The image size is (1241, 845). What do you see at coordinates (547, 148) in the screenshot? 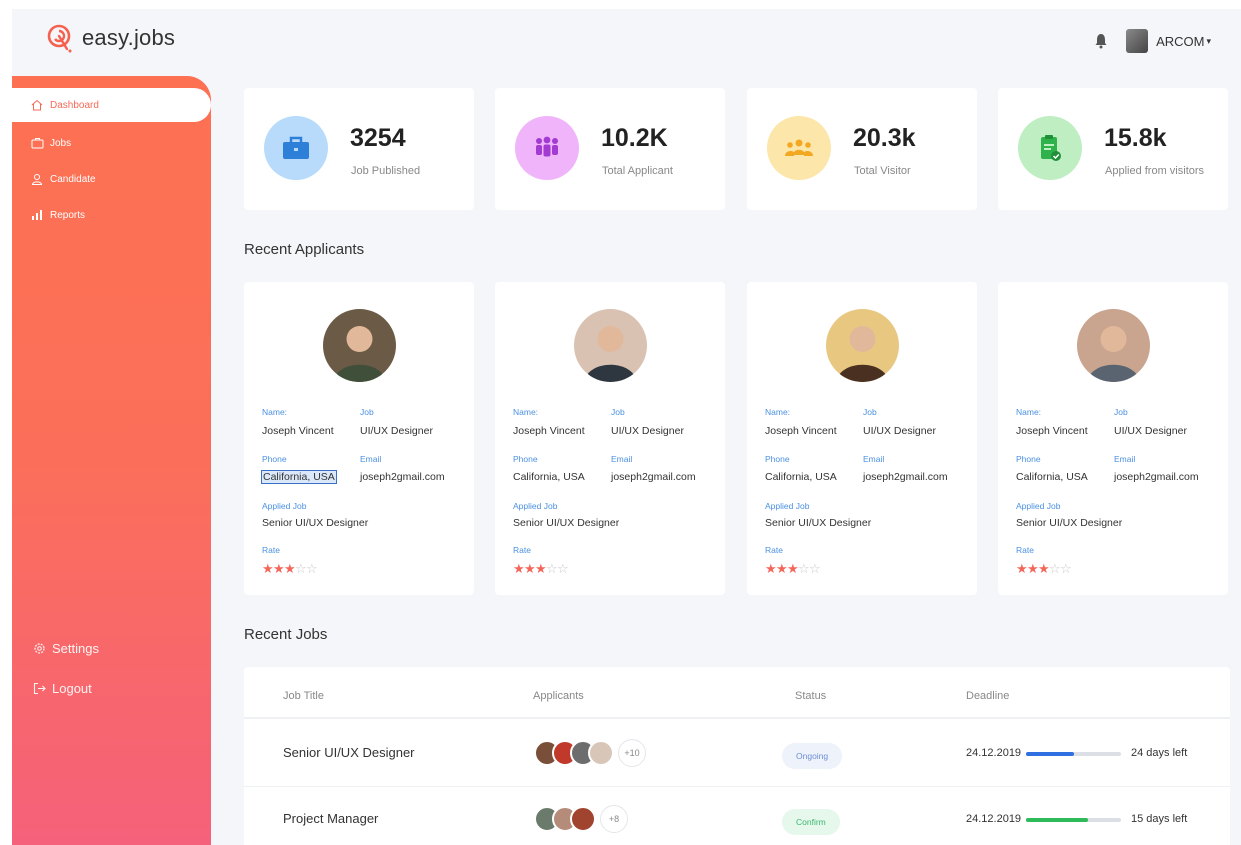
I see `people-icon` at bounding box center [547, 148].